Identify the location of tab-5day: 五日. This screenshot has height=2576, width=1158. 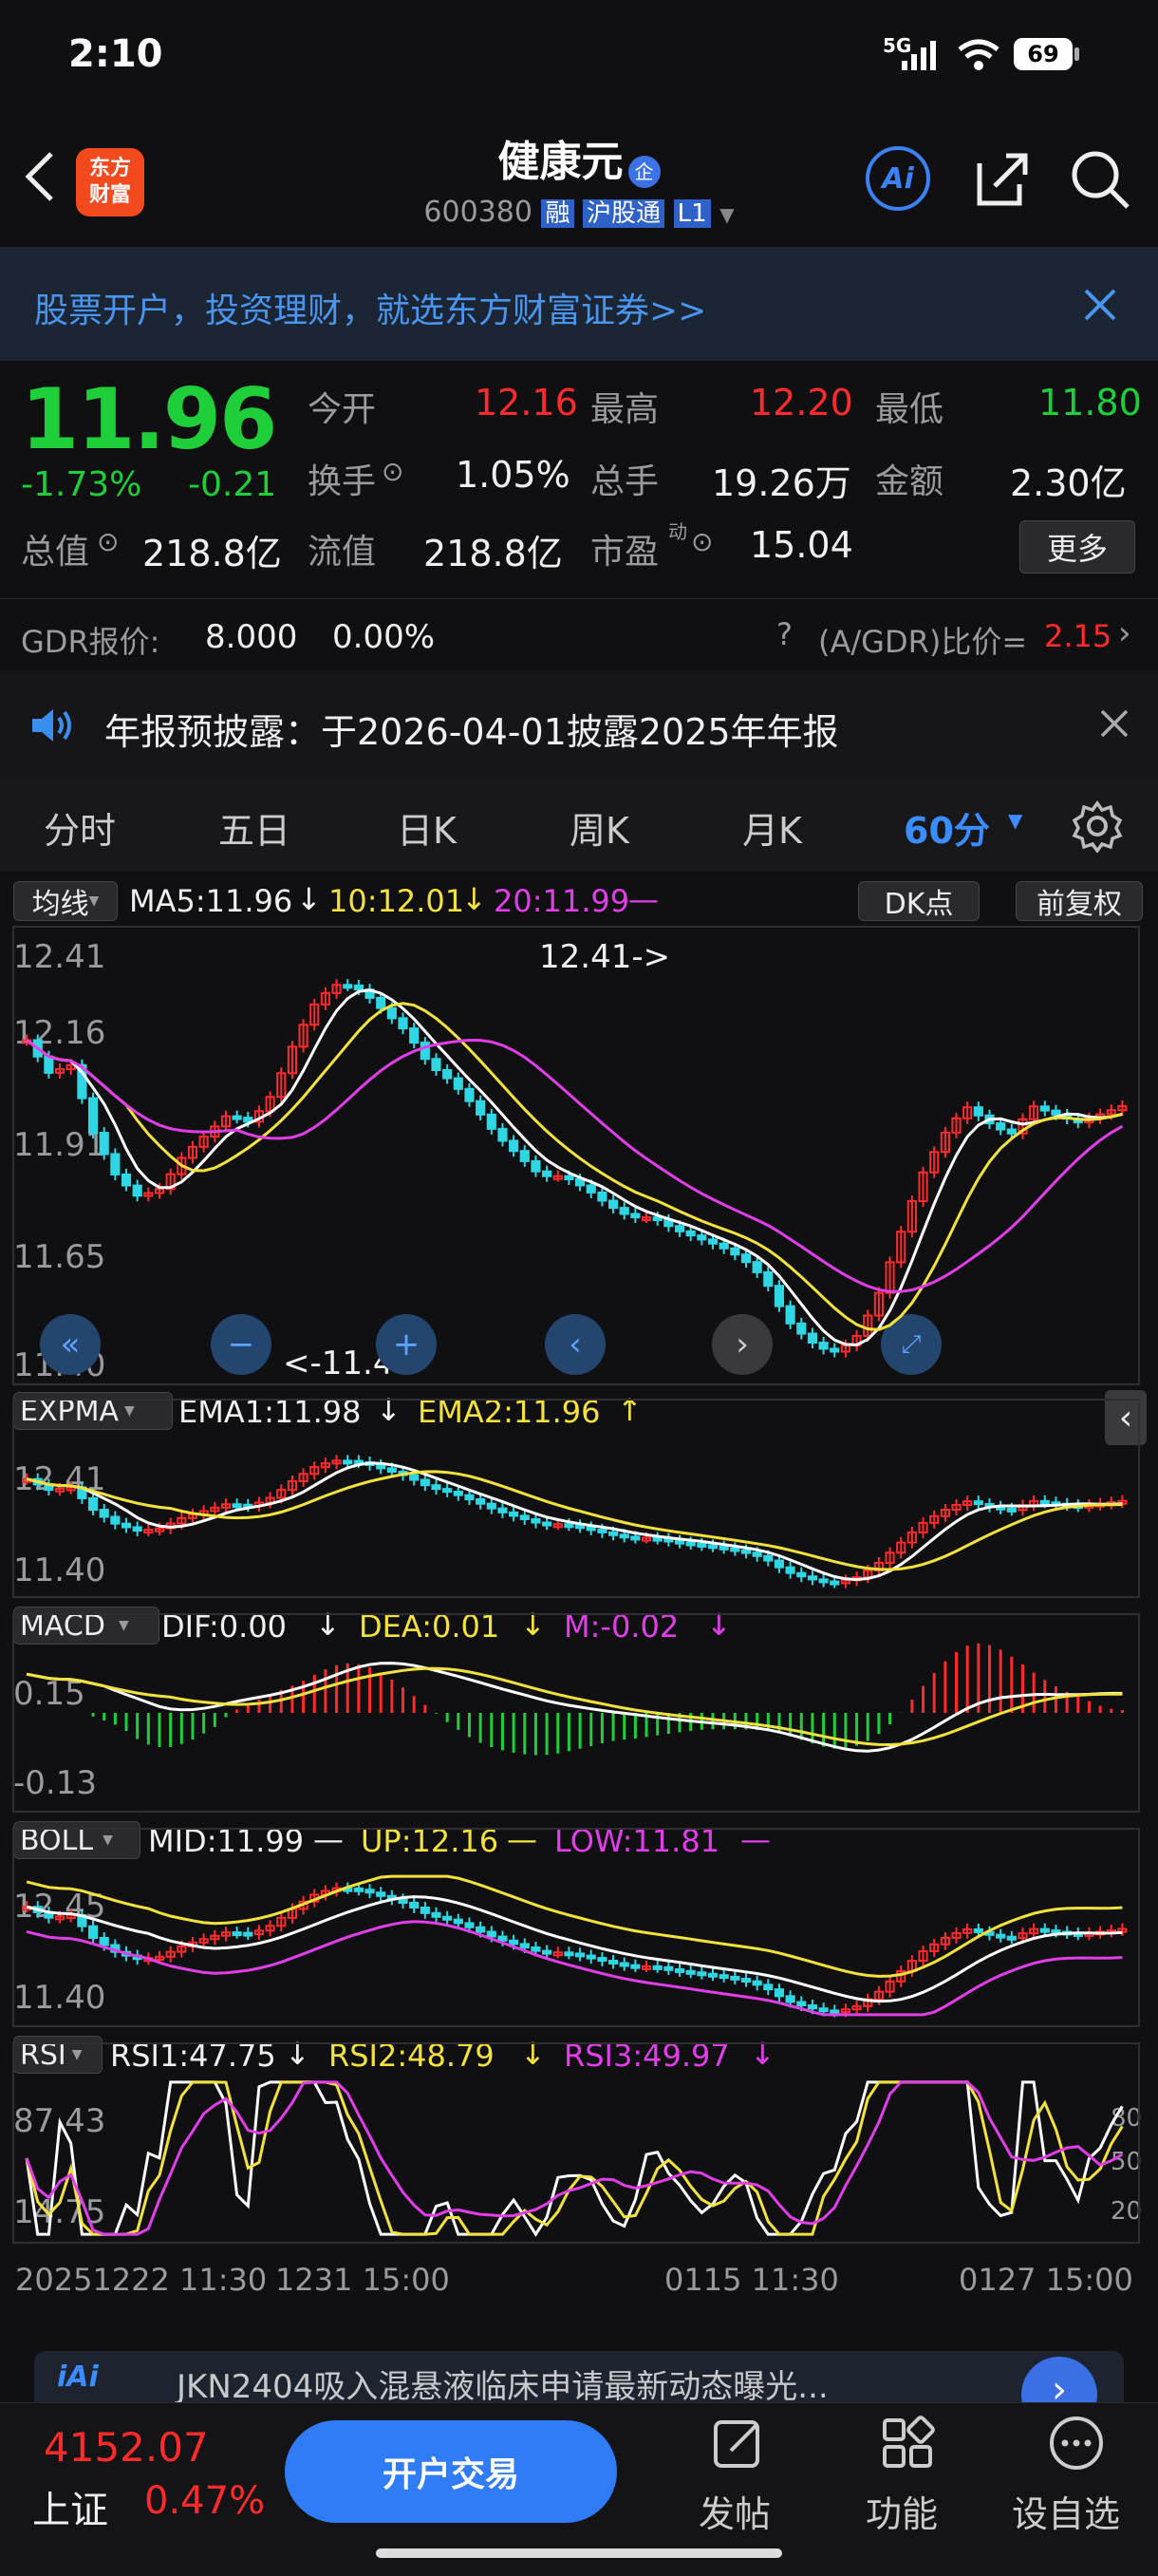
(254, 827).